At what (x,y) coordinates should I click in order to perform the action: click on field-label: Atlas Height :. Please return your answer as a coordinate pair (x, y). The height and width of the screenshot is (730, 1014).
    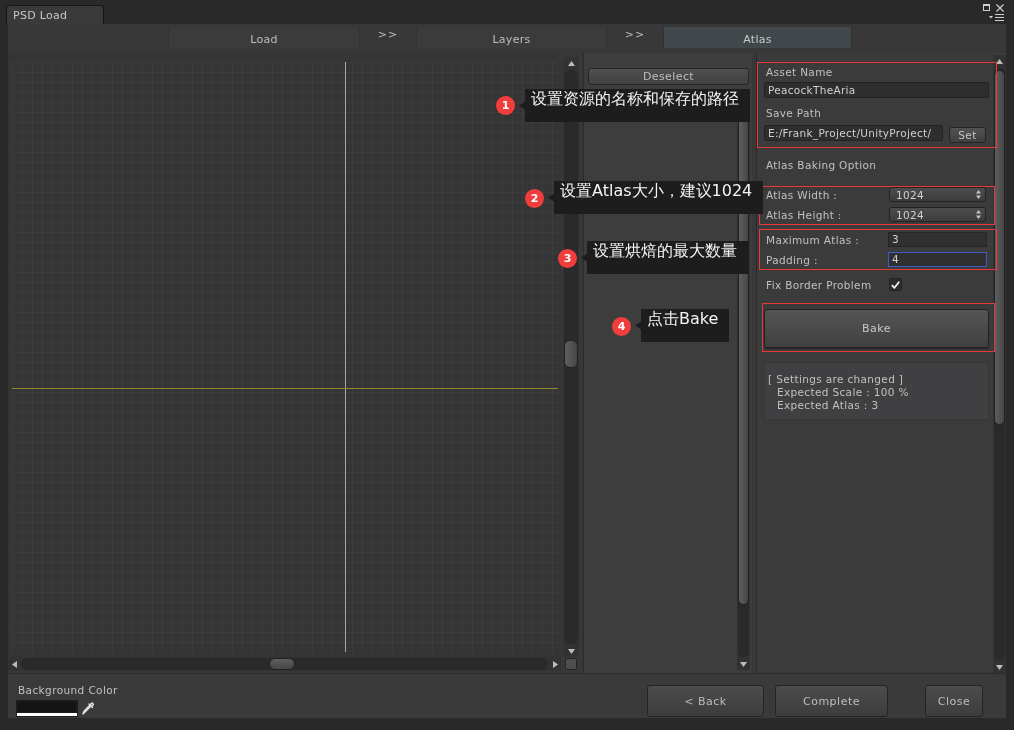
    Looking at the image, I should click on (804, 214).